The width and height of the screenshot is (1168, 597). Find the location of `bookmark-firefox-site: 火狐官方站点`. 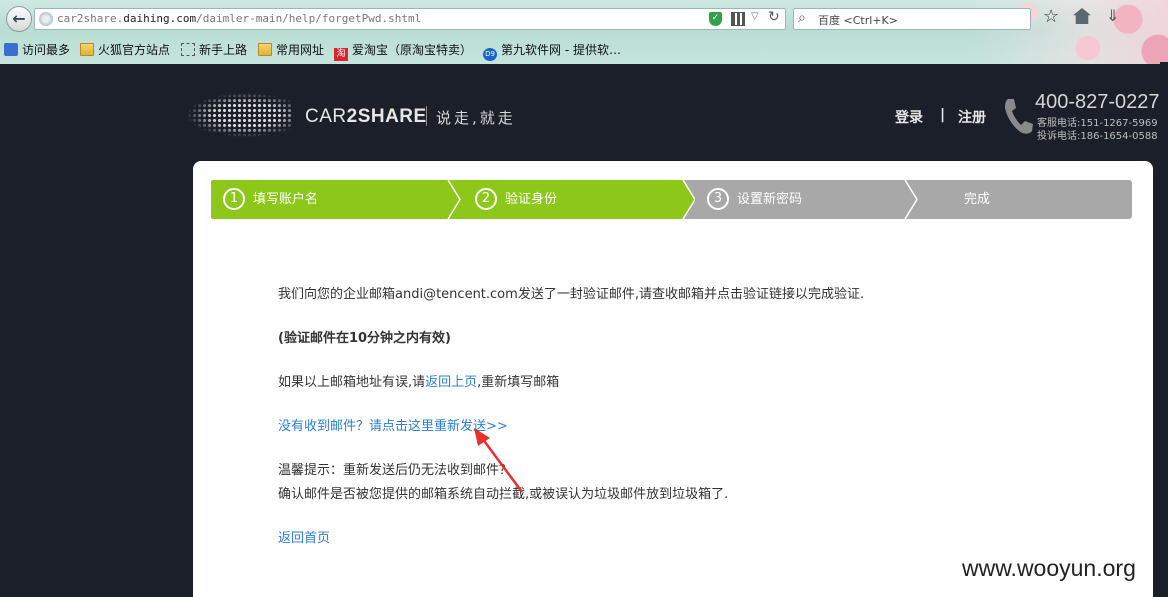

bookmark-firefox-site: 火狐官方站点 is located at coordinates (125, 50).